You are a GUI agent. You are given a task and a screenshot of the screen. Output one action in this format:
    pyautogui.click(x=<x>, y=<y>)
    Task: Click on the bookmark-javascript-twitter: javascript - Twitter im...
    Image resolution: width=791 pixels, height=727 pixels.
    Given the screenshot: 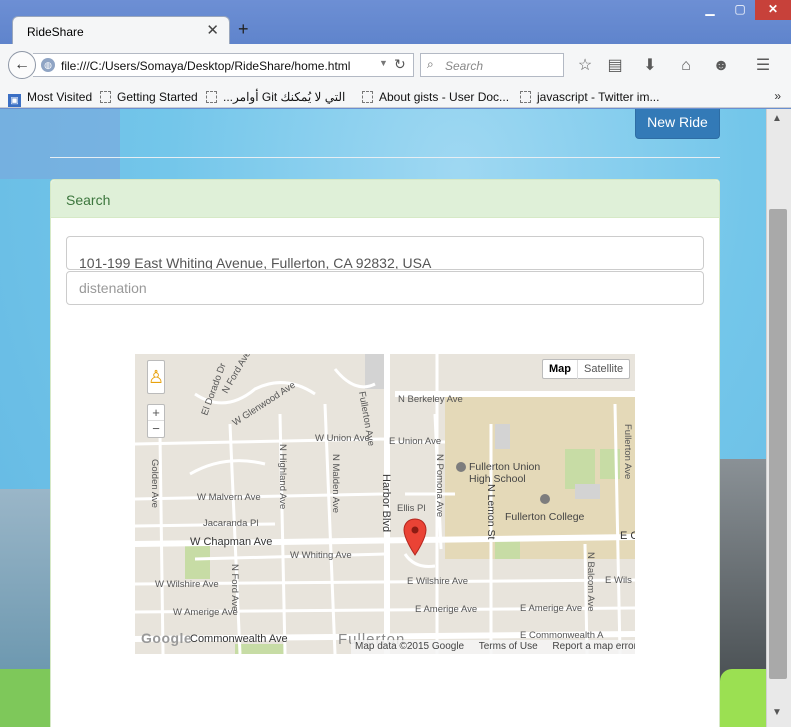 What is the action you would take?
    pyautogui.click(x=589, y=97)
    